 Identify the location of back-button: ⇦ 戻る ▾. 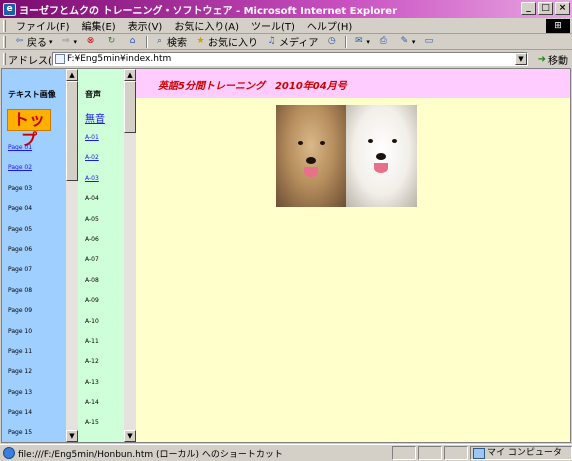
(33, 41).